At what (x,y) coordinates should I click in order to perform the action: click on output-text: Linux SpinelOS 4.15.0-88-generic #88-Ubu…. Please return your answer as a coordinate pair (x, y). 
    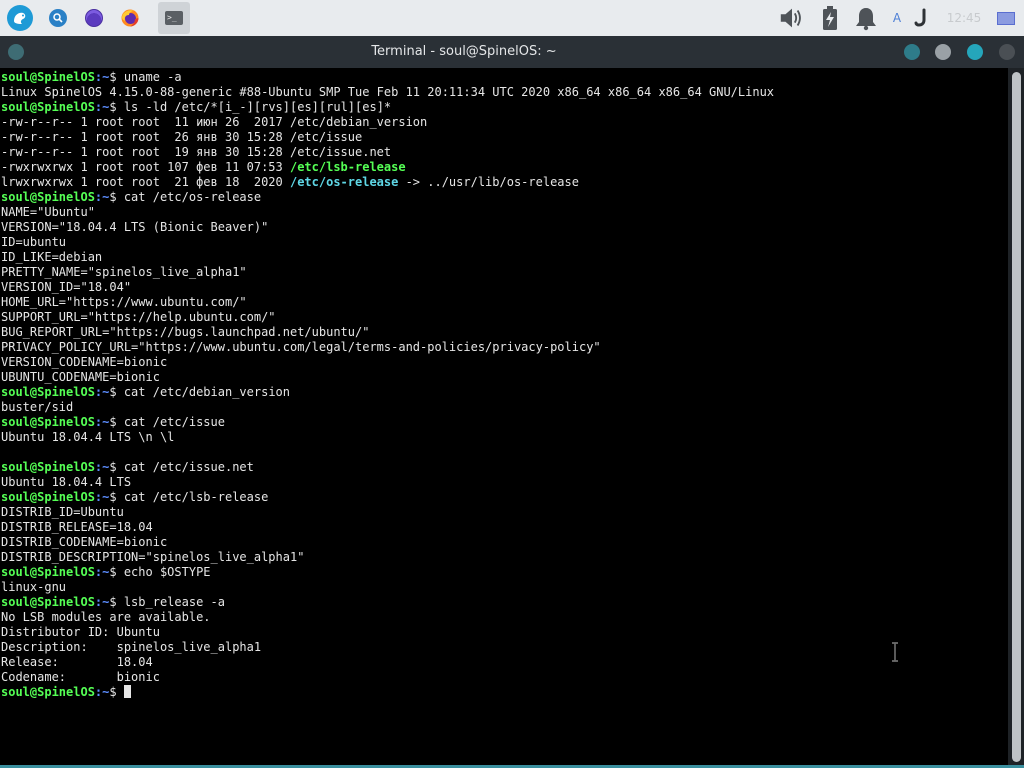
    Looking at the image, I should click on (388, 92).